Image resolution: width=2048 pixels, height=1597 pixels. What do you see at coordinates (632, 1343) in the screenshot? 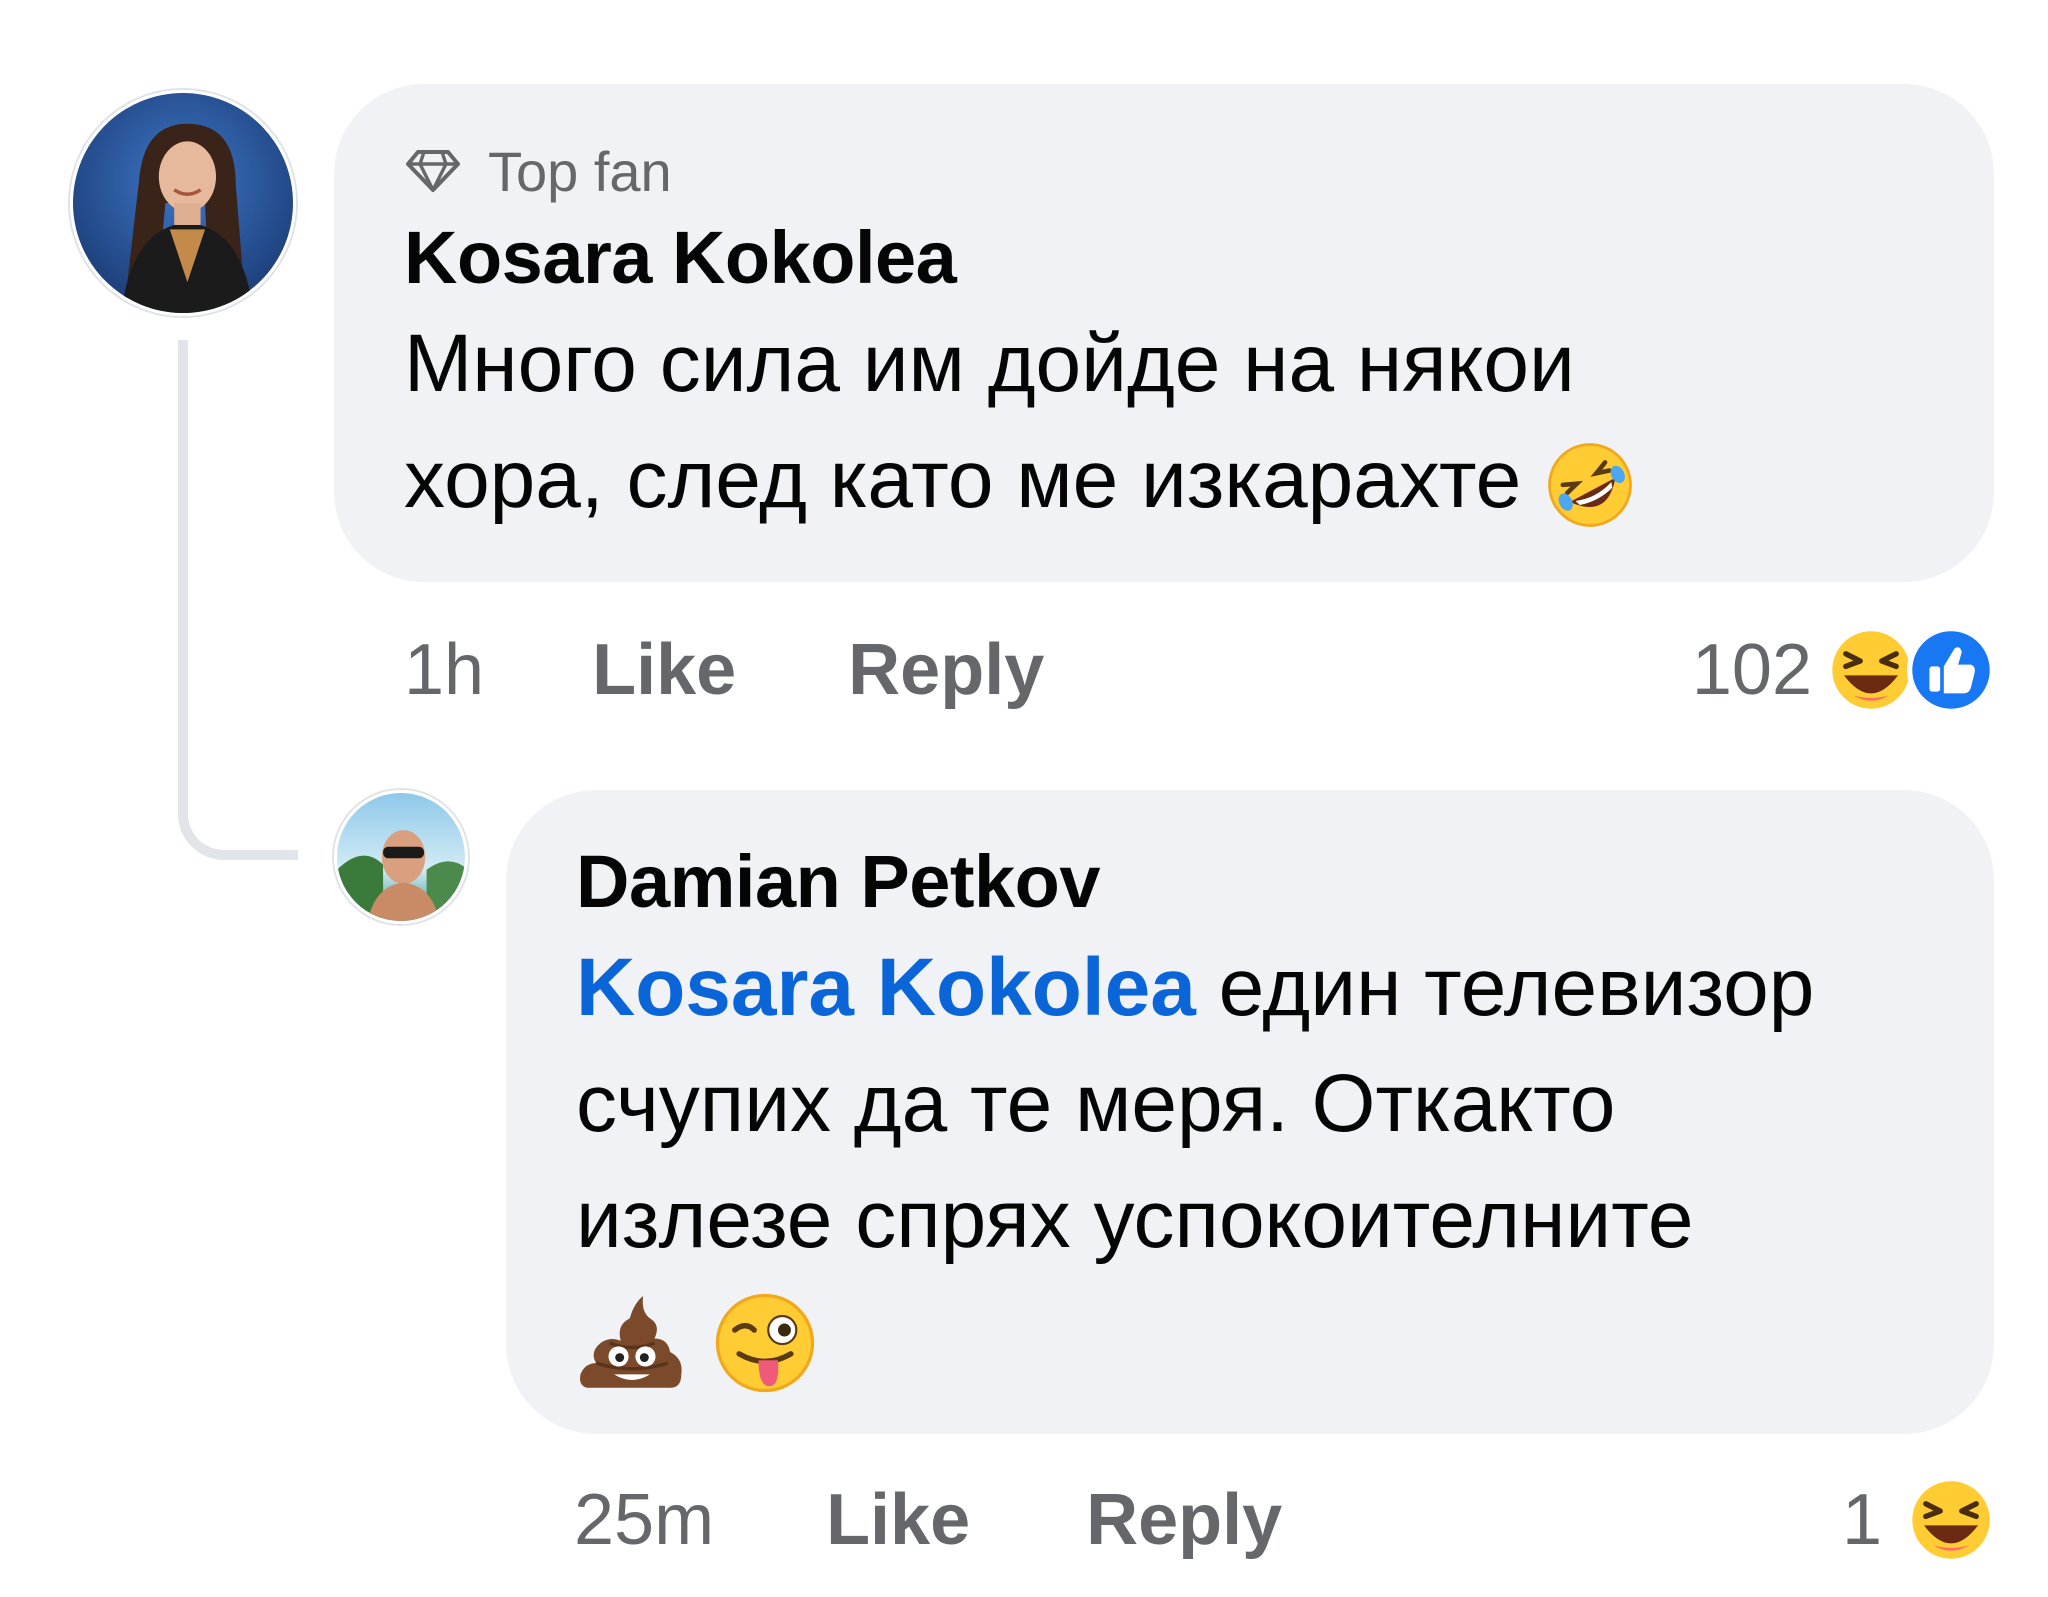
I see `pile-of-poo-emoji` at bounding box center [632, 1343].